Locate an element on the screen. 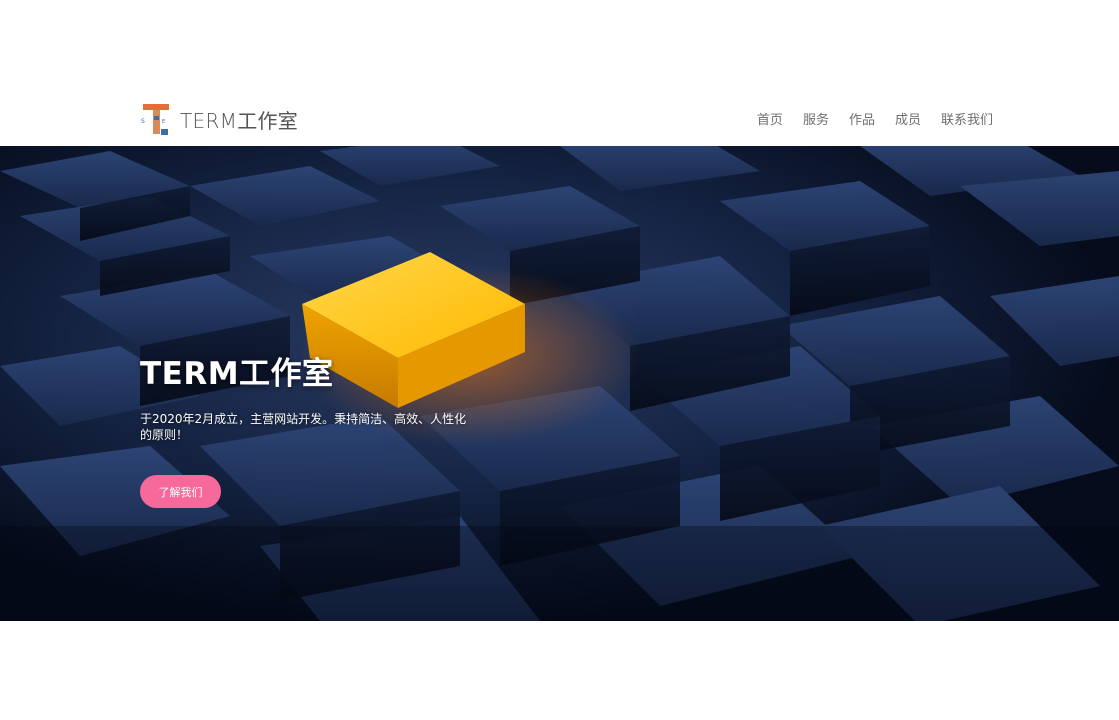 Image resolution: width=1119 pixels, height=720 pixels. nav-link-contact: 联系我们 is located at coordinates (967, 118).